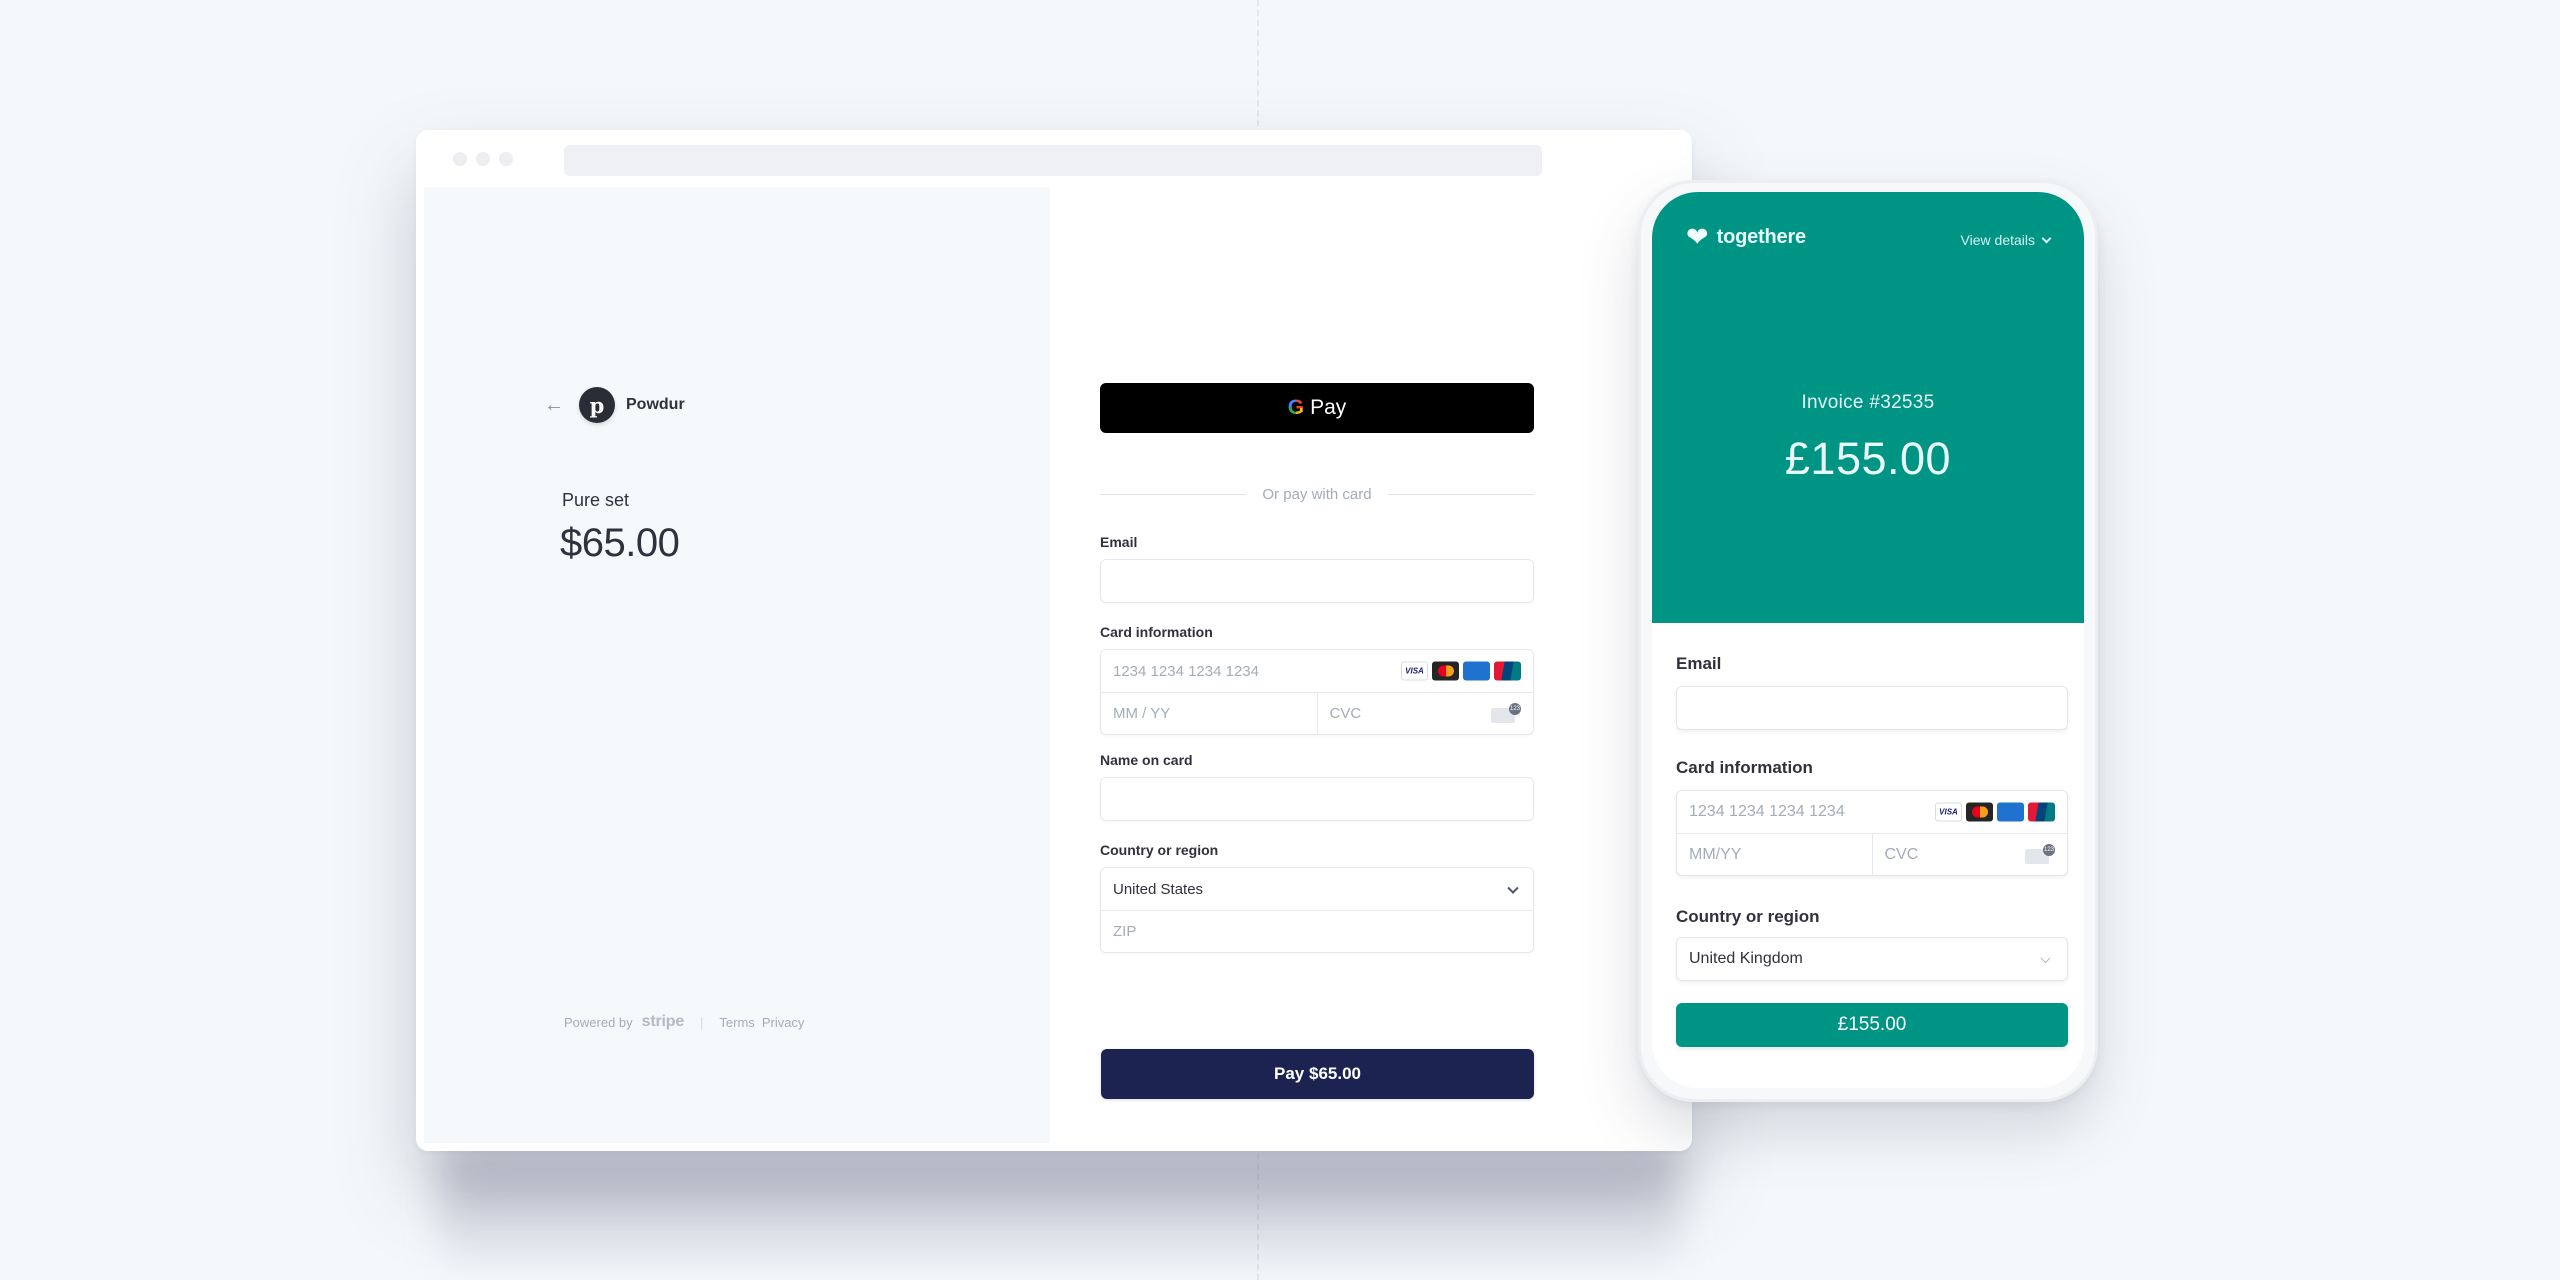 This screenshot has width=2560, height=1280. What do you see at coordinates (1328, 407) in the screenshot?
I see `google-pay-label: Pay` at bounding box center [1328, 407].